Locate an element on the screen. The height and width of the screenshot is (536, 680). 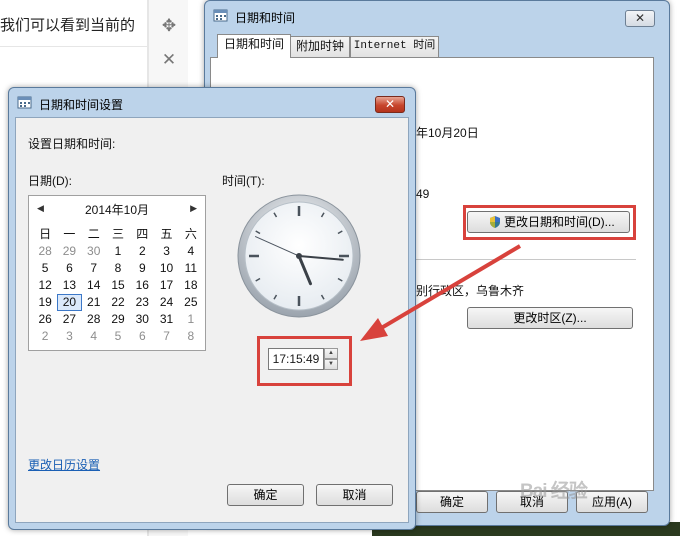
tab-date-and-time: 日期和时间 is located at coordinates (254, 46).